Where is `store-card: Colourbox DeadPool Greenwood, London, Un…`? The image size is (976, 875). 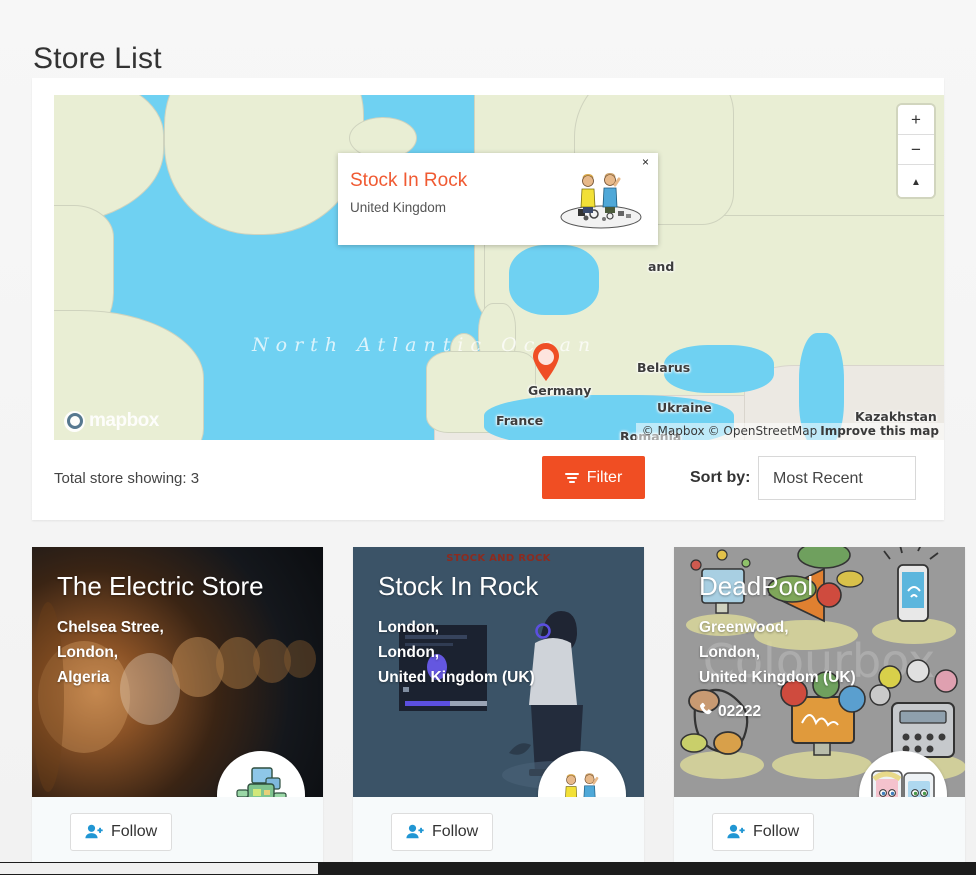
store-card: Colourbox DeadPool Greenwood, London, Un… is located at coordinates (819, 707).